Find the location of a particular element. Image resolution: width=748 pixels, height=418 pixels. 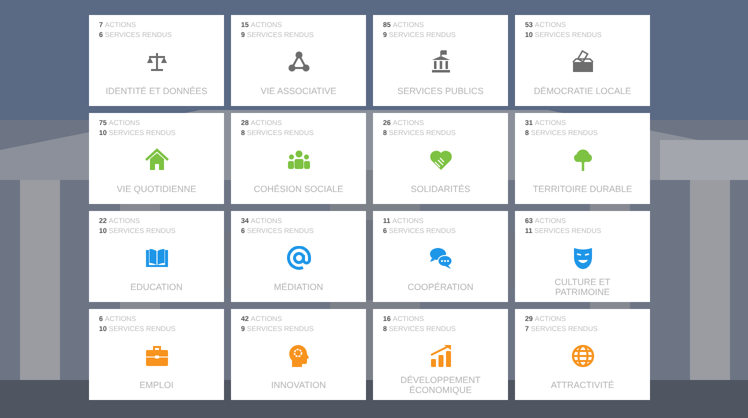

category-title: DÉMOCRATIE LOCALE is located at coordinates (583, 91).